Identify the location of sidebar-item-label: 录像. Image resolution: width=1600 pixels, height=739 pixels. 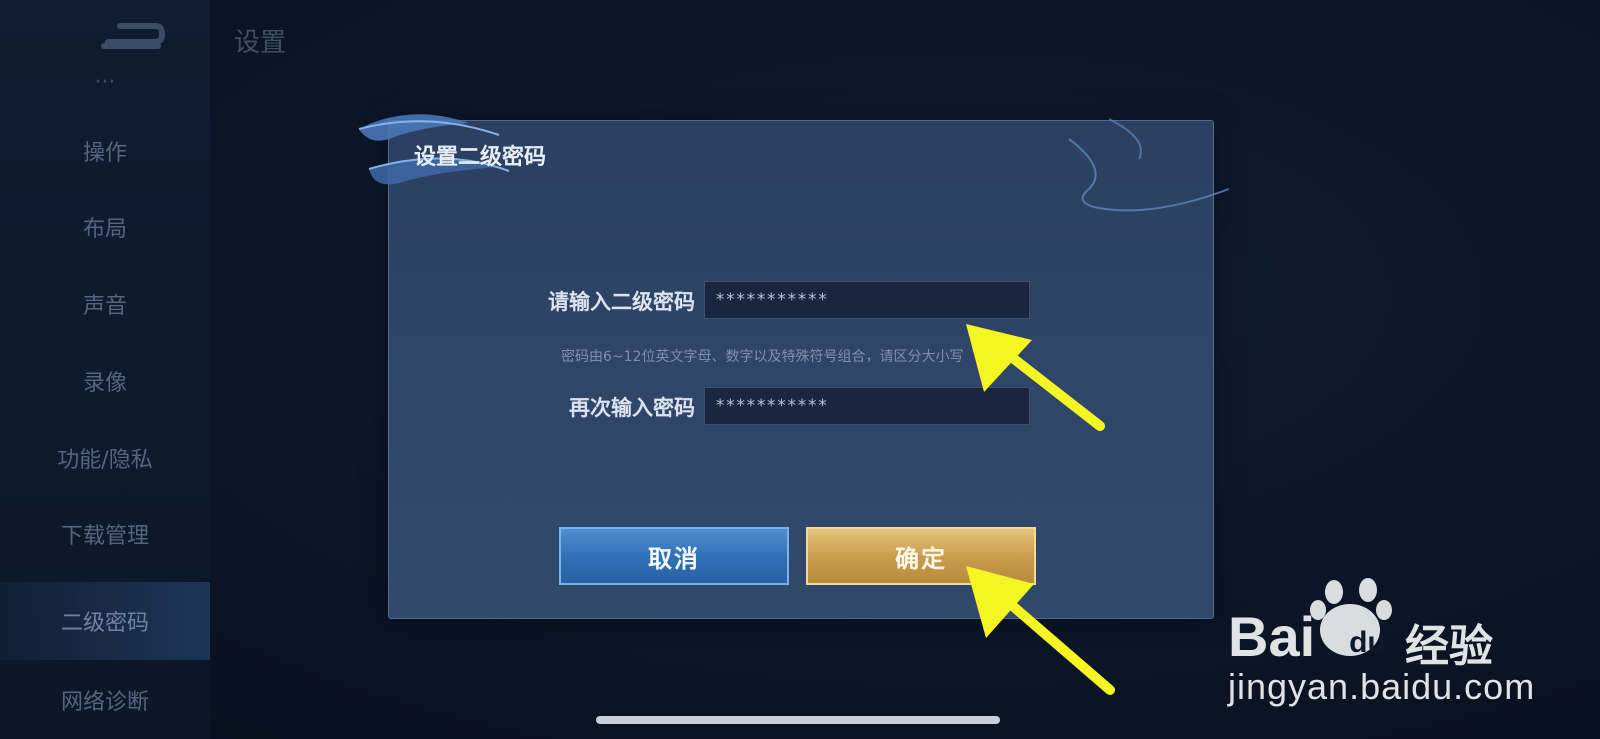
(104, 383).